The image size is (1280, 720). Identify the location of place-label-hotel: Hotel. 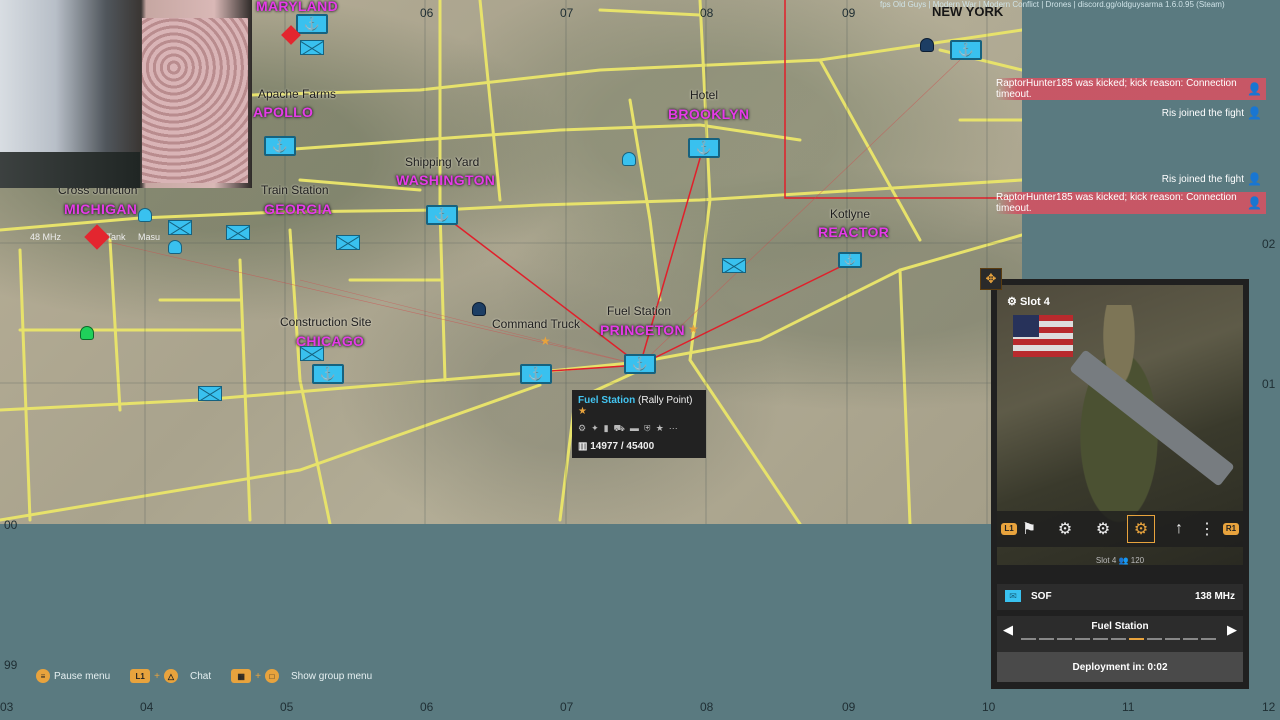
(704, 95).